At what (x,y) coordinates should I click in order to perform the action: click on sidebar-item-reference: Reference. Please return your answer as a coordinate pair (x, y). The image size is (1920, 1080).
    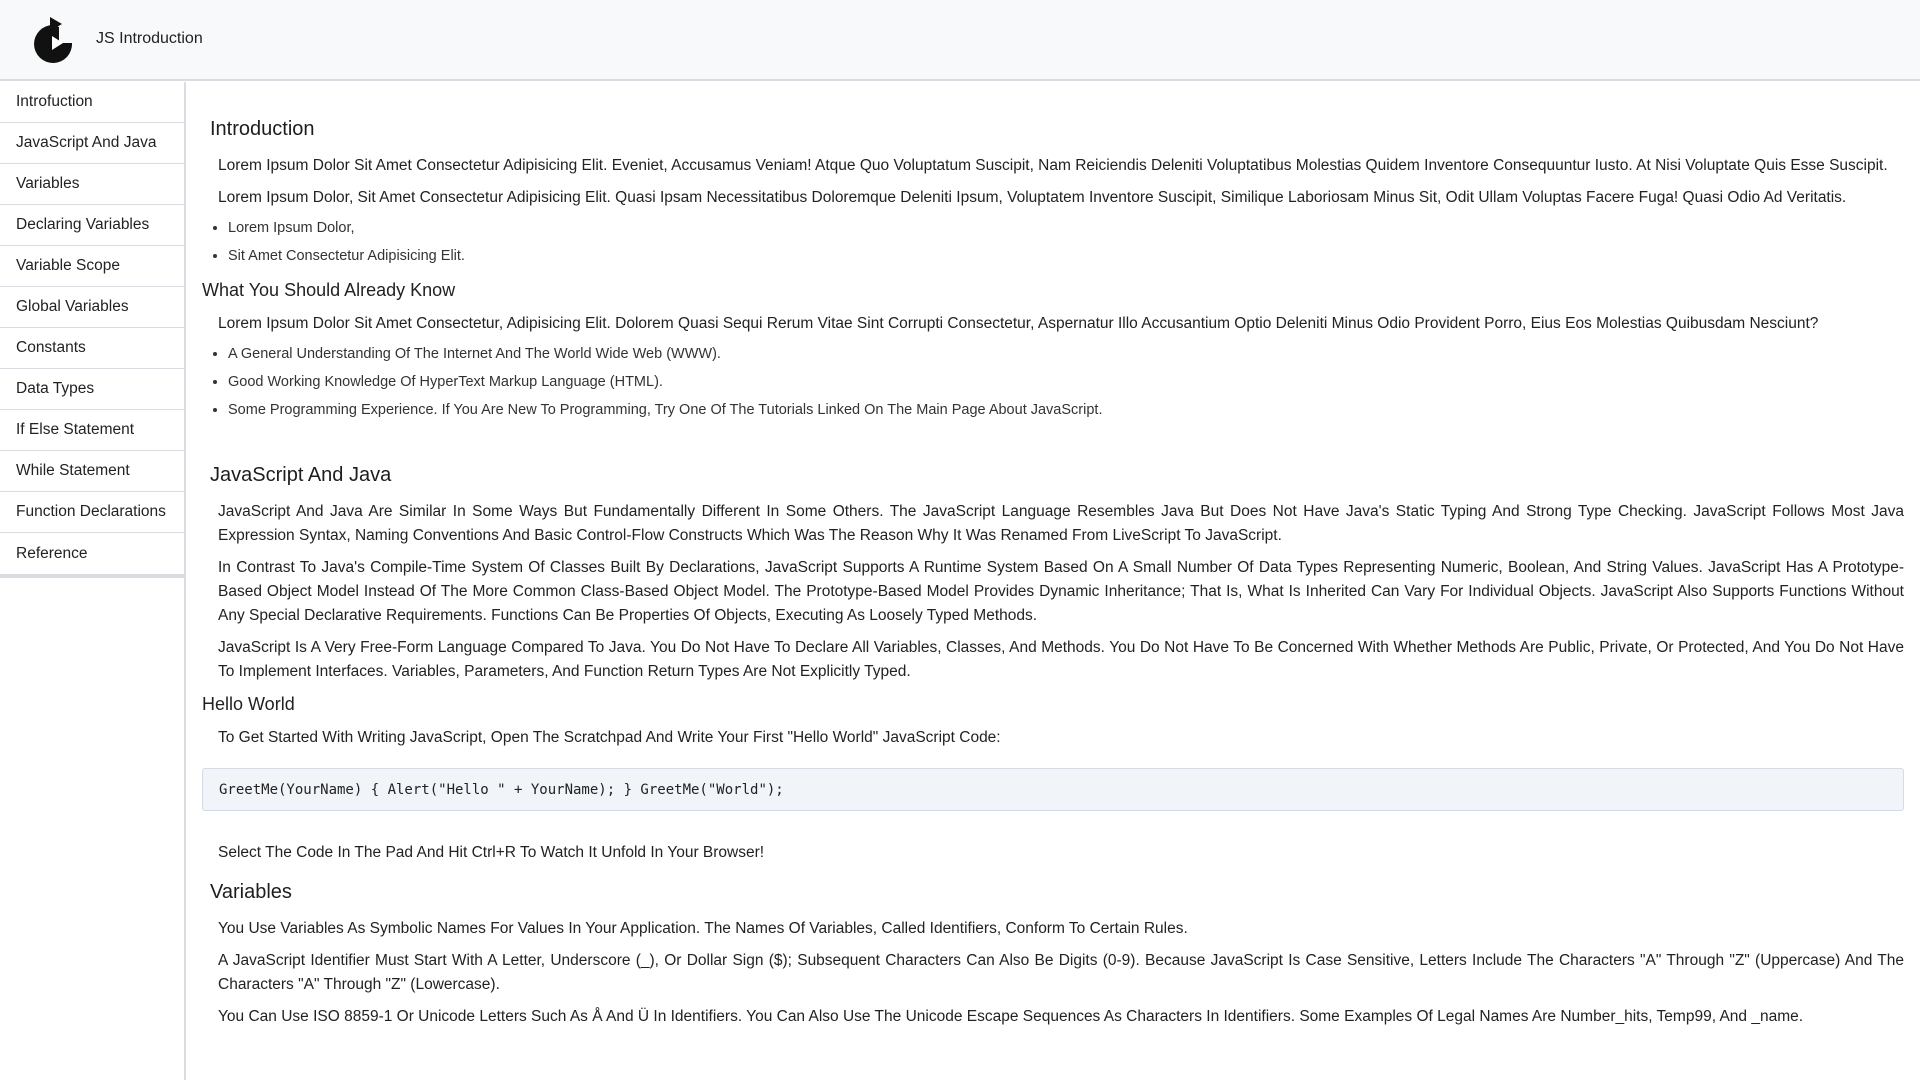
    Looking at the image, I should click on (92, 553).